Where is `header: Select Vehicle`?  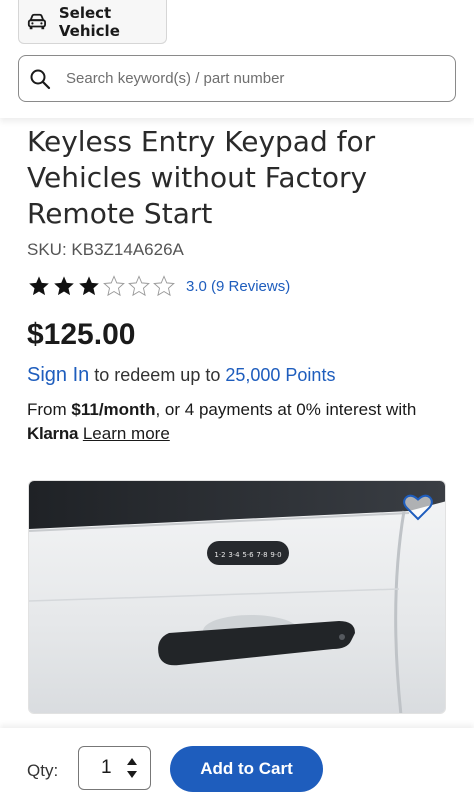 header: Select Vehicle is located at coordinates (237, 59).